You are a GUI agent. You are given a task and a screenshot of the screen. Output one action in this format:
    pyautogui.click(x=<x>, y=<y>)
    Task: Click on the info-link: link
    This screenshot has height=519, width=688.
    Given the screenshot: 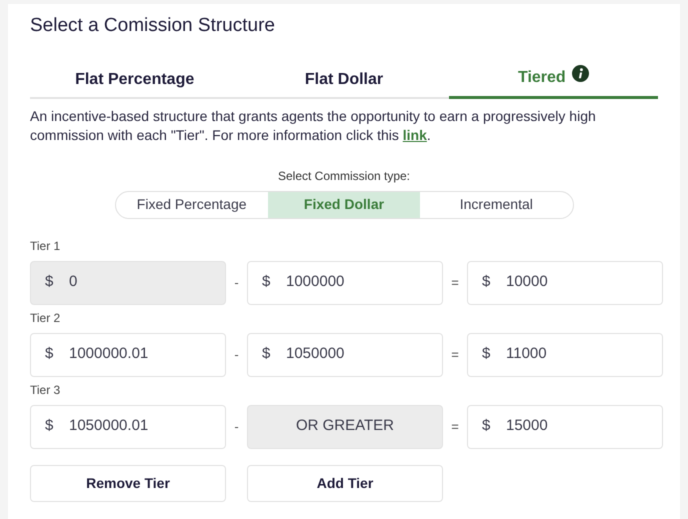 What is the action you would take?
    pyautogui.click(x=414, y=134)
    